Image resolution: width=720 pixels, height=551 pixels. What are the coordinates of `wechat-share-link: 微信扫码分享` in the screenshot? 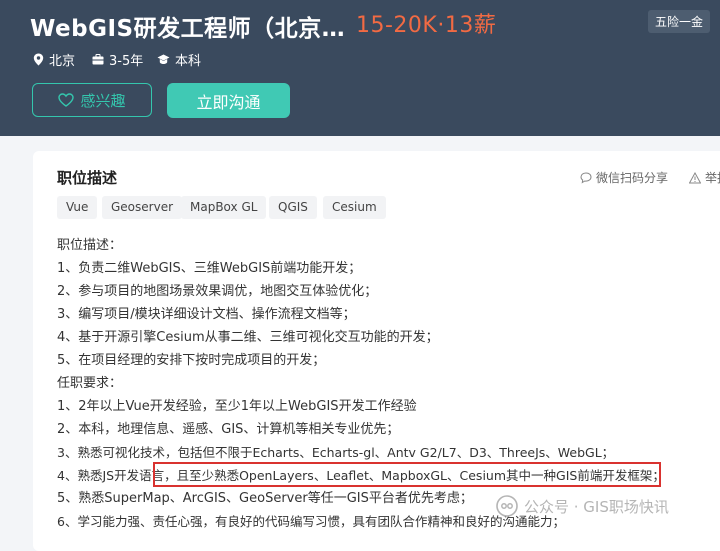 It's located at (624, 177).